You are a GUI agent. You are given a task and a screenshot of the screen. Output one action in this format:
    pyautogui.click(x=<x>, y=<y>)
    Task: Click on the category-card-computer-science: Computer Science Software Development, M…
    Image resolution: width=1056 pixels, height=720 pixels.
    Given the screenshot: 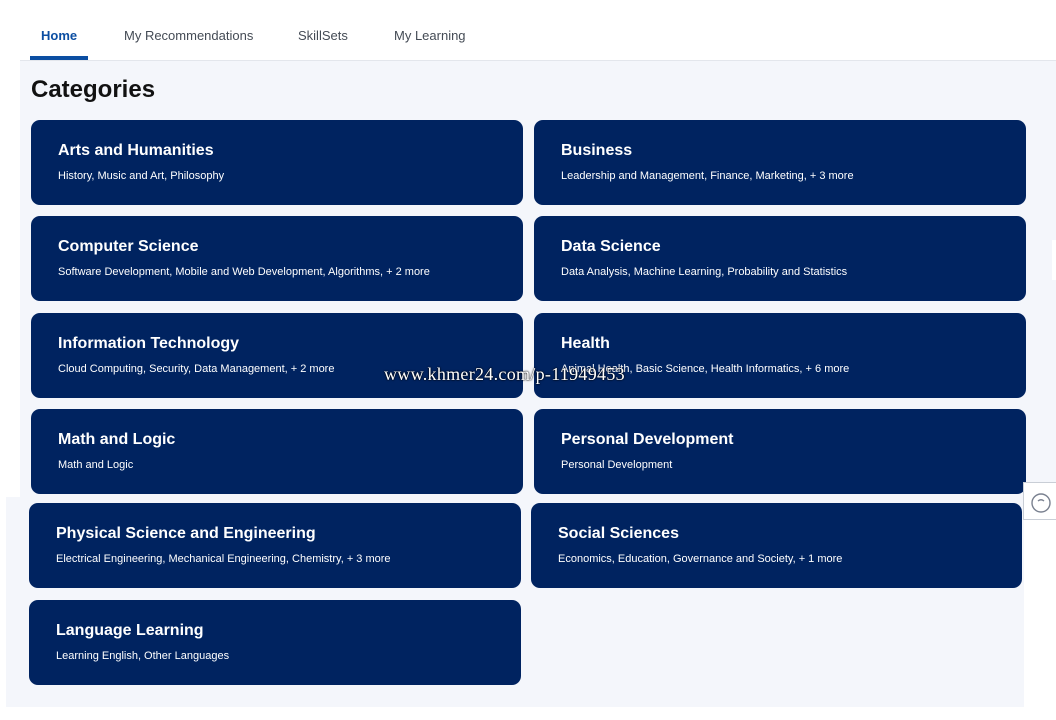 What is the action you would take?
    pyautogui.click(x=277, y=258)
    